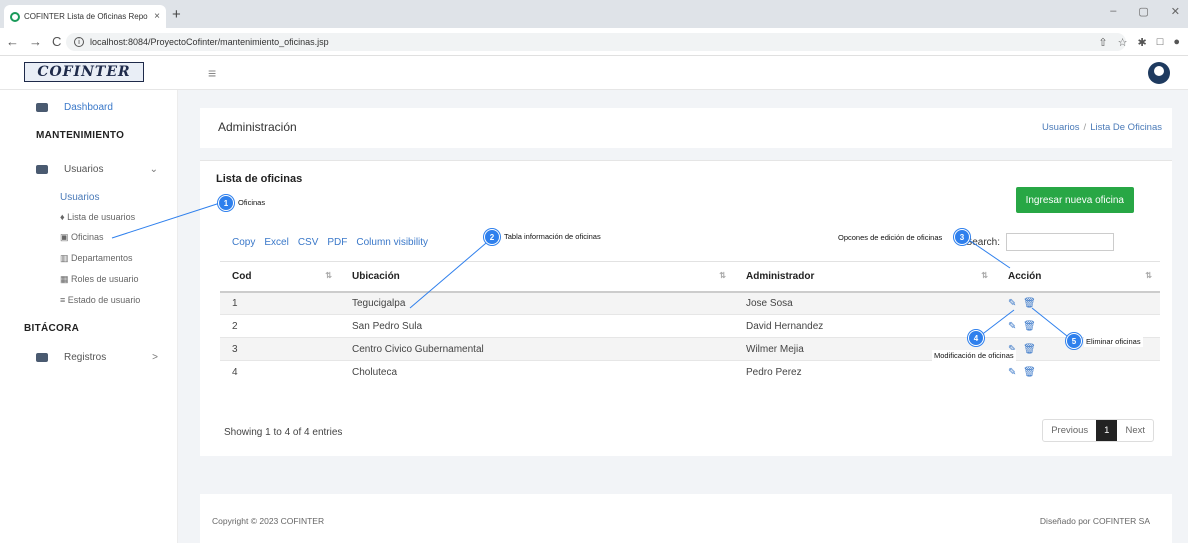 The height and width of the screenshot is (543, 1188). Describe the element at coordinates (1074, 341) in the screenshot. I see `annotation-badge-5: 5` at that location.